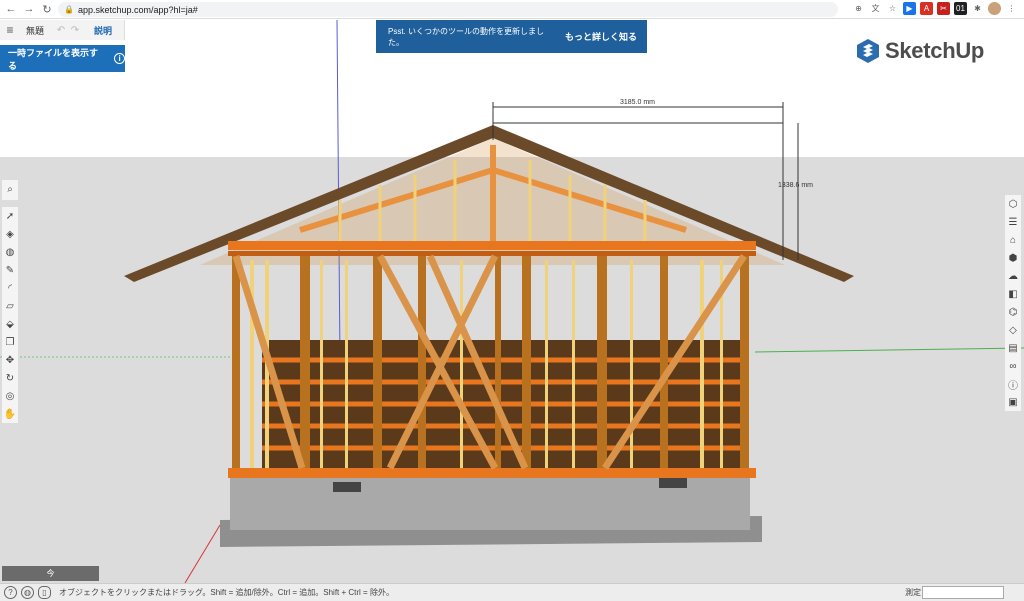 This screenshot has width=1024, height=601. What do you see at coordinates (40, 30) in the screenshot?
I see `model-title: 無題` at bounding box center [40, 30].